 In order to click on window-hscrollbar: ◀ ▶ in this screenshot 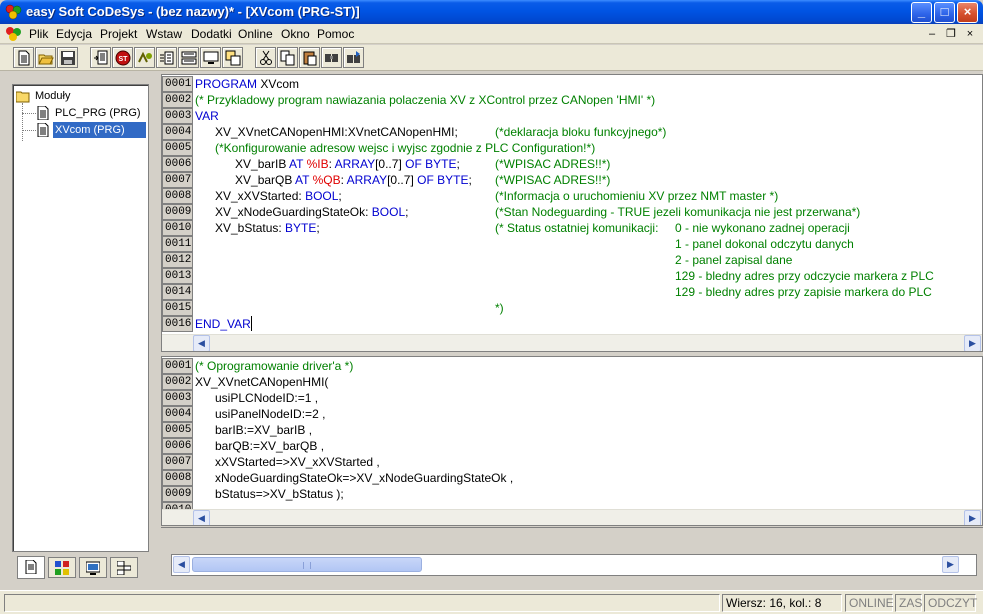, I will do `click(574, 565)`.